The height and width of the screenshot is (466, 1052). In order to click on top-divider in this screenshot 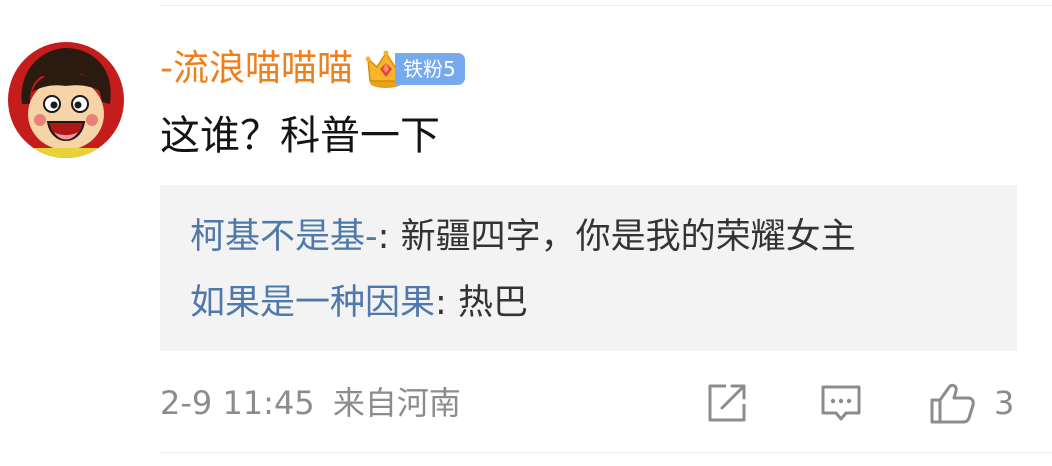, I will do `click(606, 5)`.